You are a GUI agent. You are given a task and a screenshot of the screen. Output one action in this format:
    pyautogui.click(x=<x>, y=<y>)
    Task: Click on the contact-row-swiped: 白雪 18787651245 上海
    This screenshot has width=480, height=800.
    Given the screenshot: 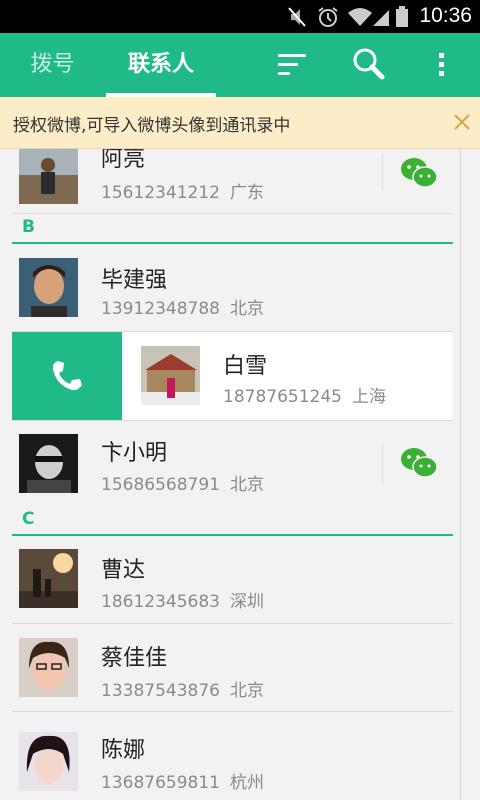 What is the action you would take?
    pyautogui.click(x=287, y=376)
    